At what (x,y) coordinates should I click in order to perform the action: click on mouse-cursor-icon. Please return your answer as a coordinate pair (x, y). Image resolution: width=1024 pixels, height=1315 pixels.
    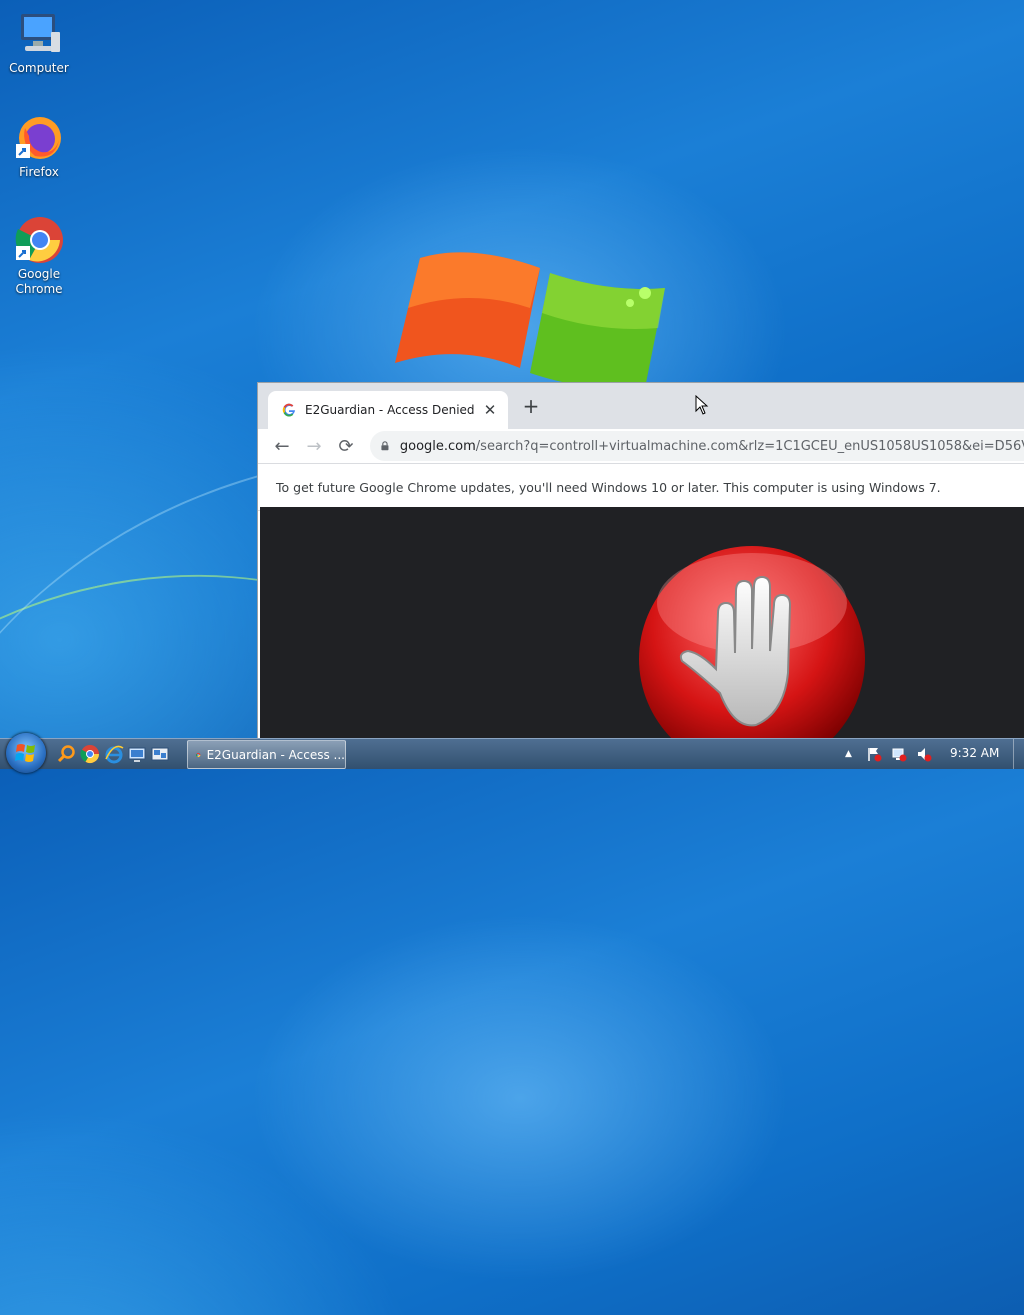
    Looking at the image, I should click on (702, 405).